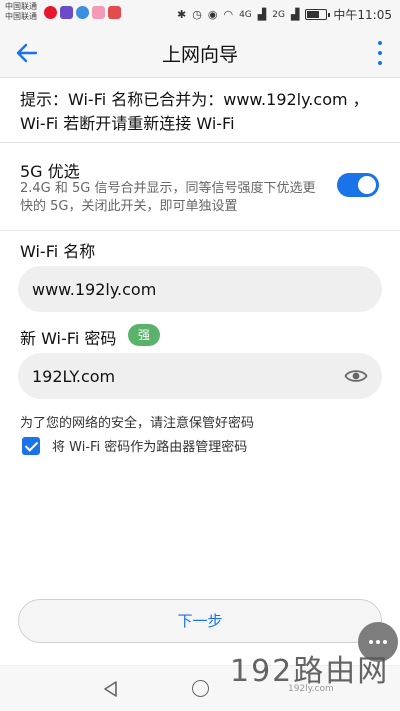 This screenshot has width=400, height=711. I want to click on battery-icon, so click(318, 14).